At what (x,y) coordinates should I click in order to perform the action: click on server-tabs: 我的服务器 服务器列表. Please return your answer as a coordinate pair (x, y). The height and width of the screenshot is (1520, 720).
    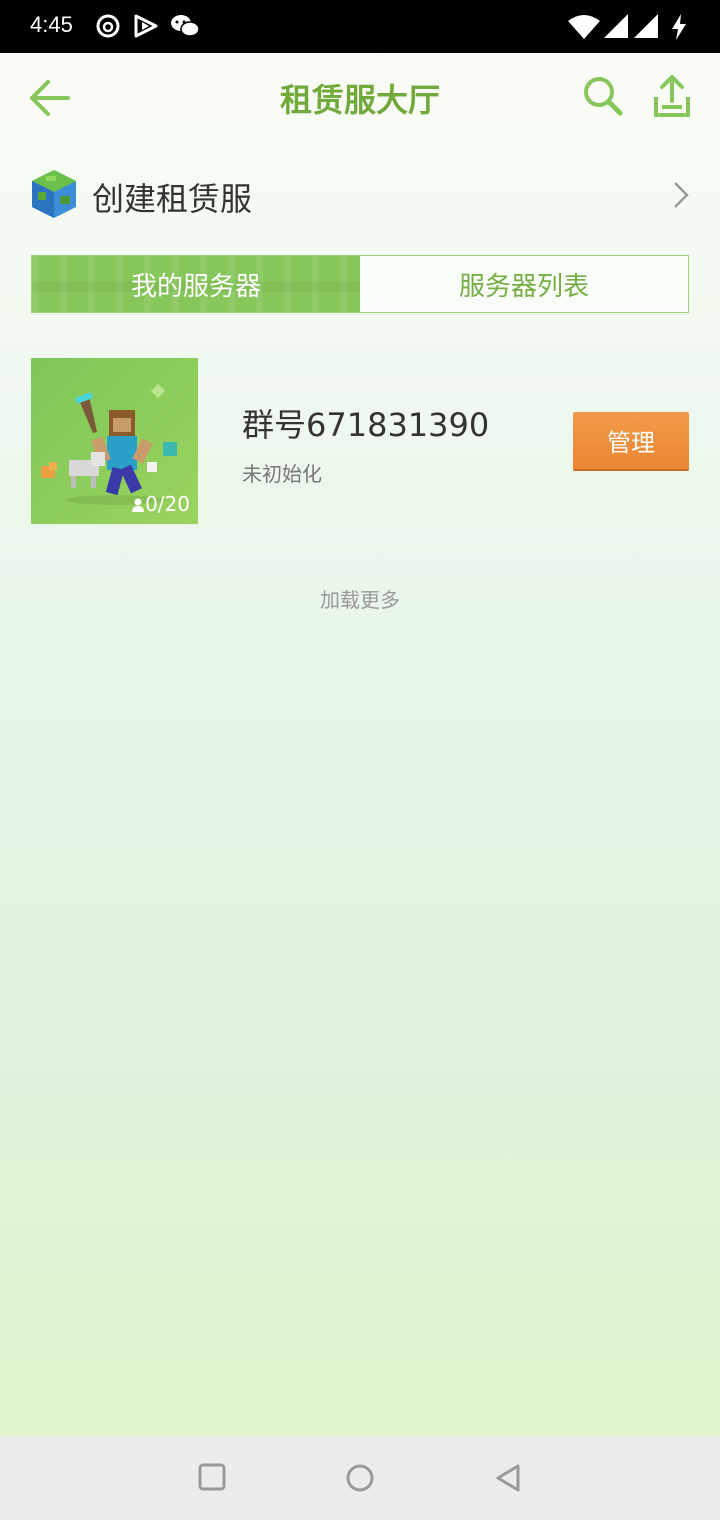
    Looking at the image, I should click on (360, 284).